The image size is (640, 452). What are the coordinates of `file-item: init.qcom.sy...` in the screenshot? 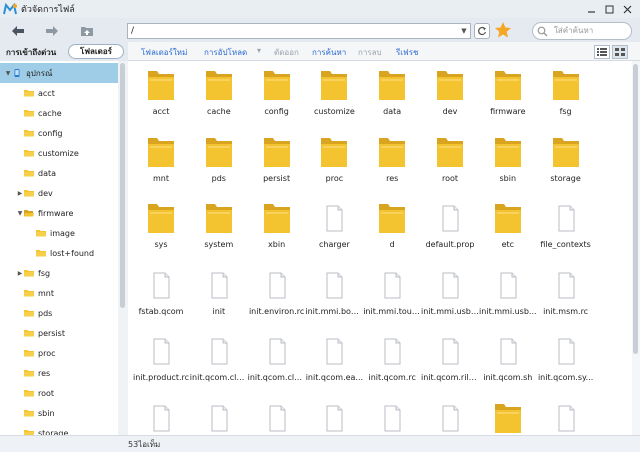 It's located at (566, 365).